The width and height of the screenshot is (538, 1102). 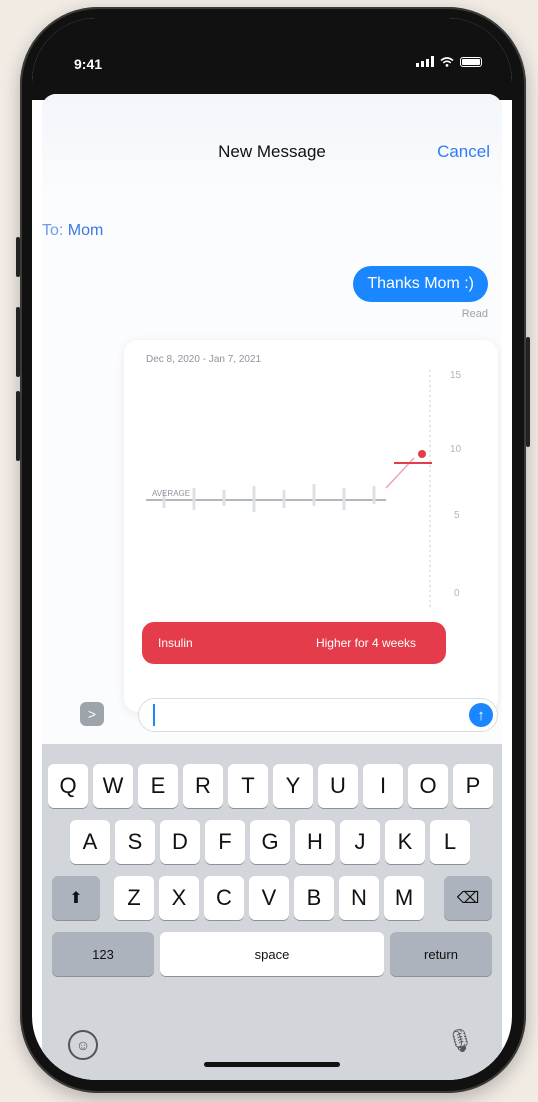 What do you see at coordinates (225, 842) in the screenshot?
I see `key-f: F` at bounding box center [225, 842].